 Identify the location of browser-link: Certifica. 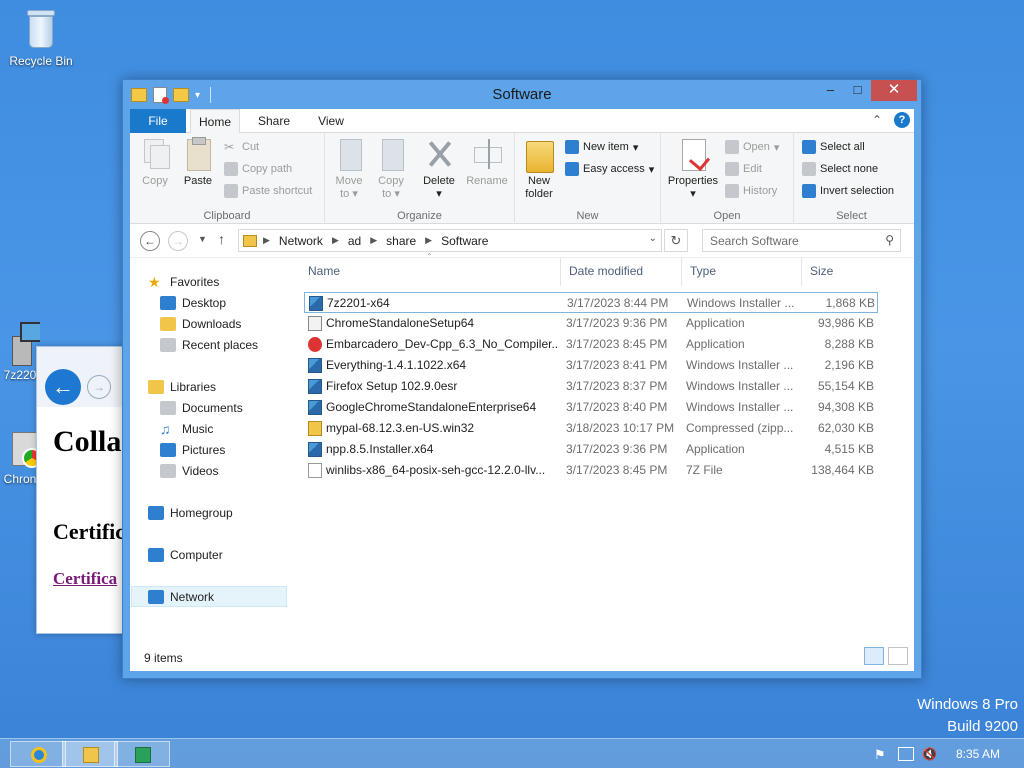
(85, 579).